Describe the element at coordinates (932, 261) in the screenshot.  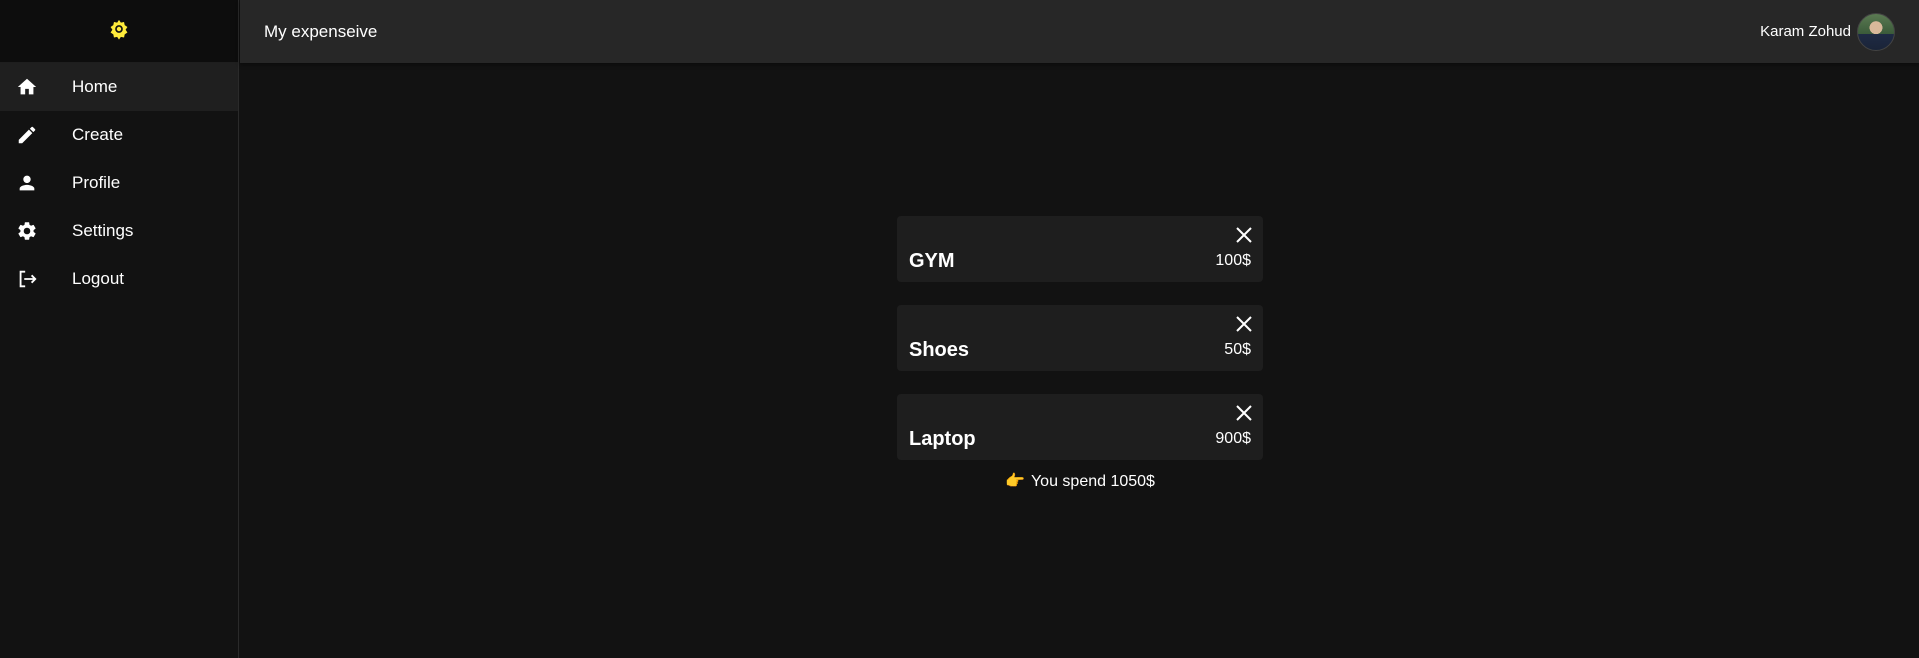
I see `expense-title: GYM` at that location.